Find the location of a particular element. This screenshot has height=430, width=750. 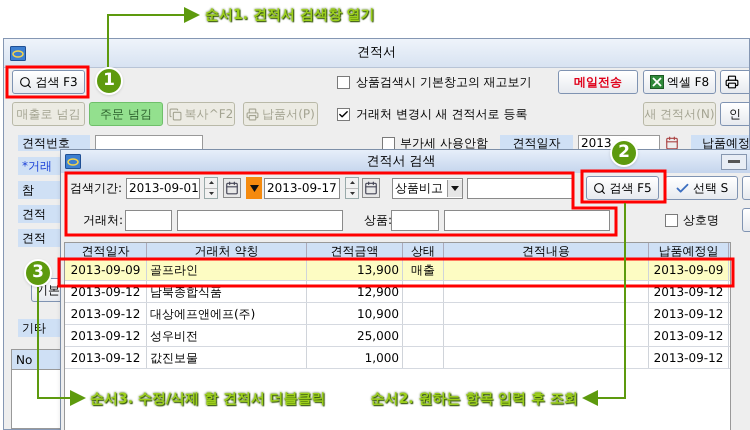

table-cell: 값진보물 is located at coordinates (227, 357).